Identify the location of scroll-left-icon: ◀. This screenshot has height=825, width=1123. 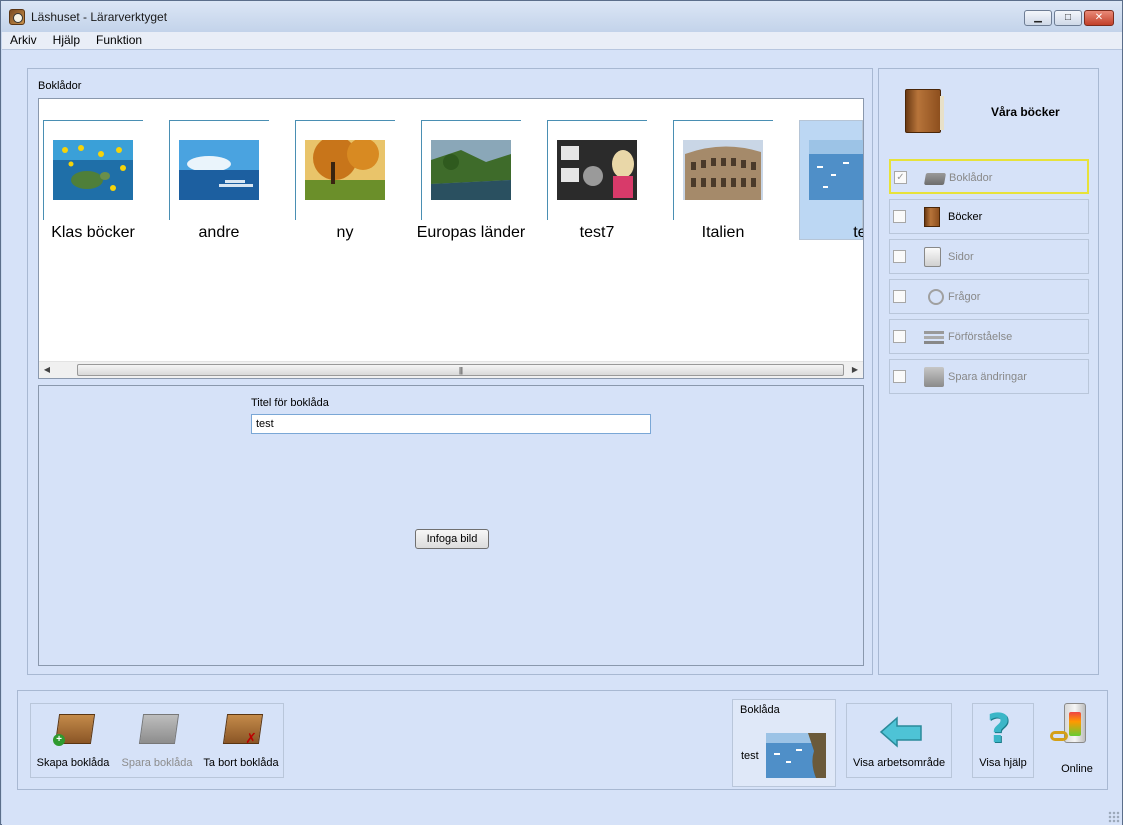
(47, 370).